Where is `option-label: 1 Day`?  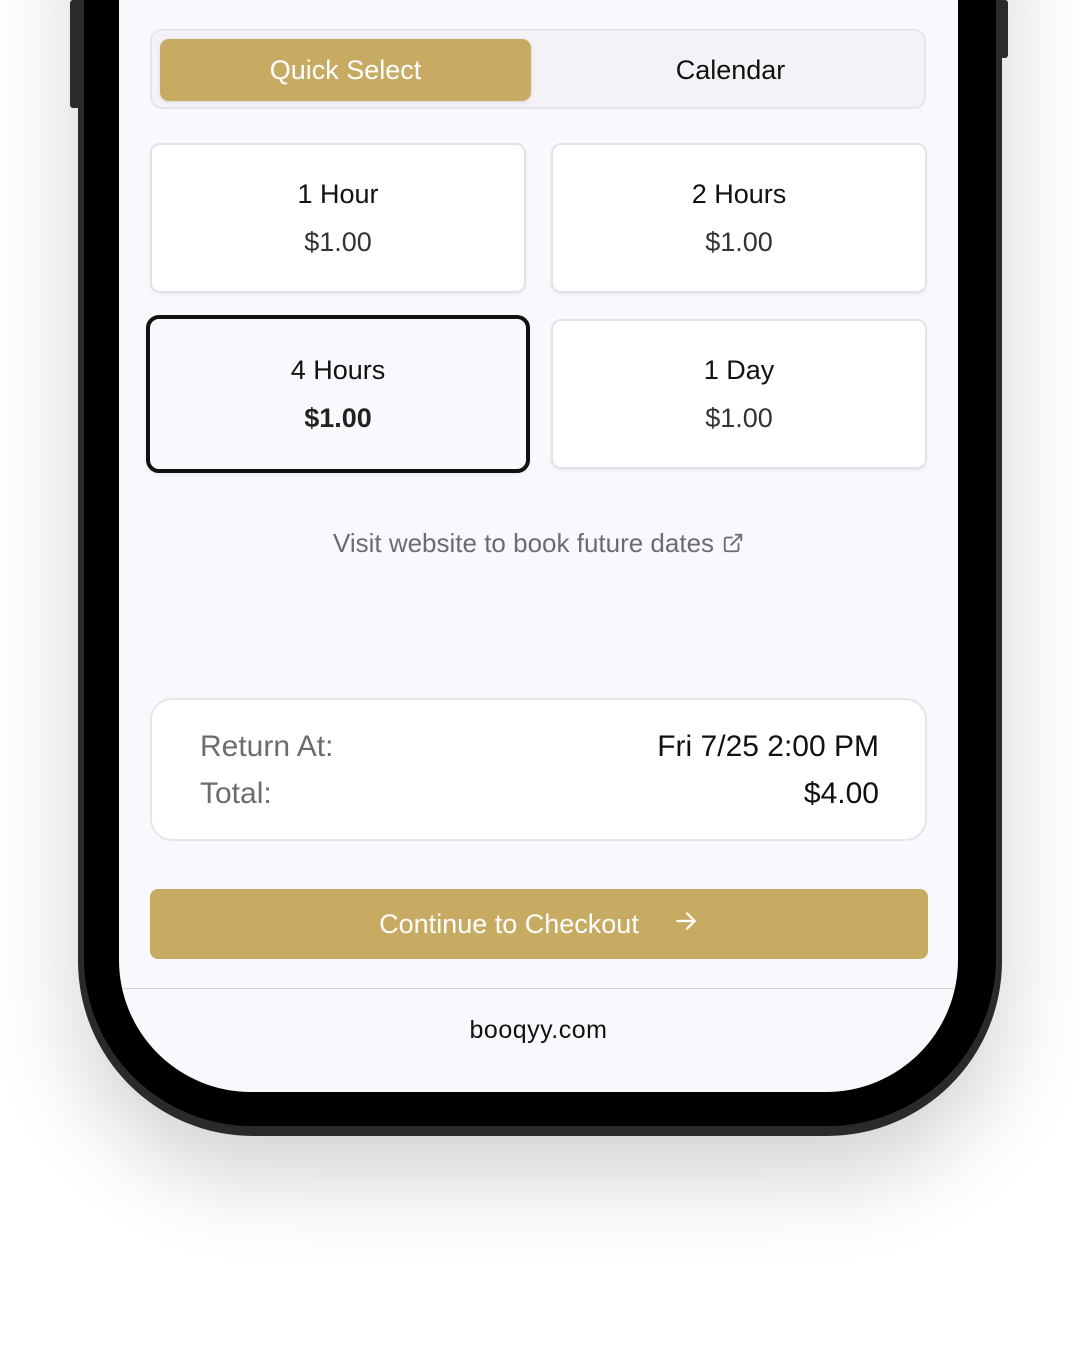 option-label: 1 Day is located at coordinates (739, 370).